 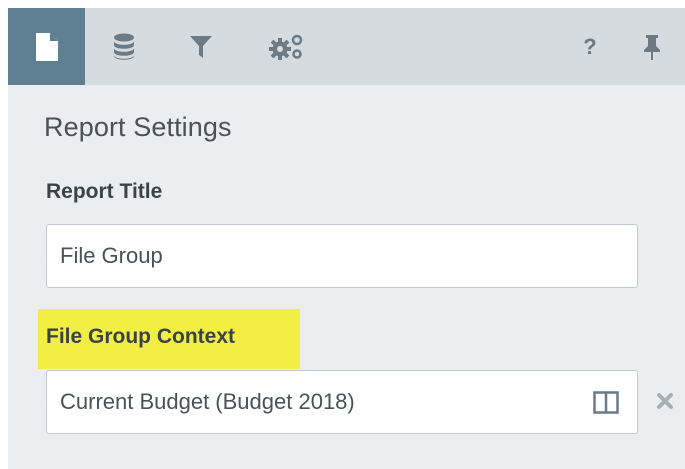 What do you see at coordinates (342, 256) in the screenshot?
I see `report-title-input: File Group` at bounding box center [342, 256].